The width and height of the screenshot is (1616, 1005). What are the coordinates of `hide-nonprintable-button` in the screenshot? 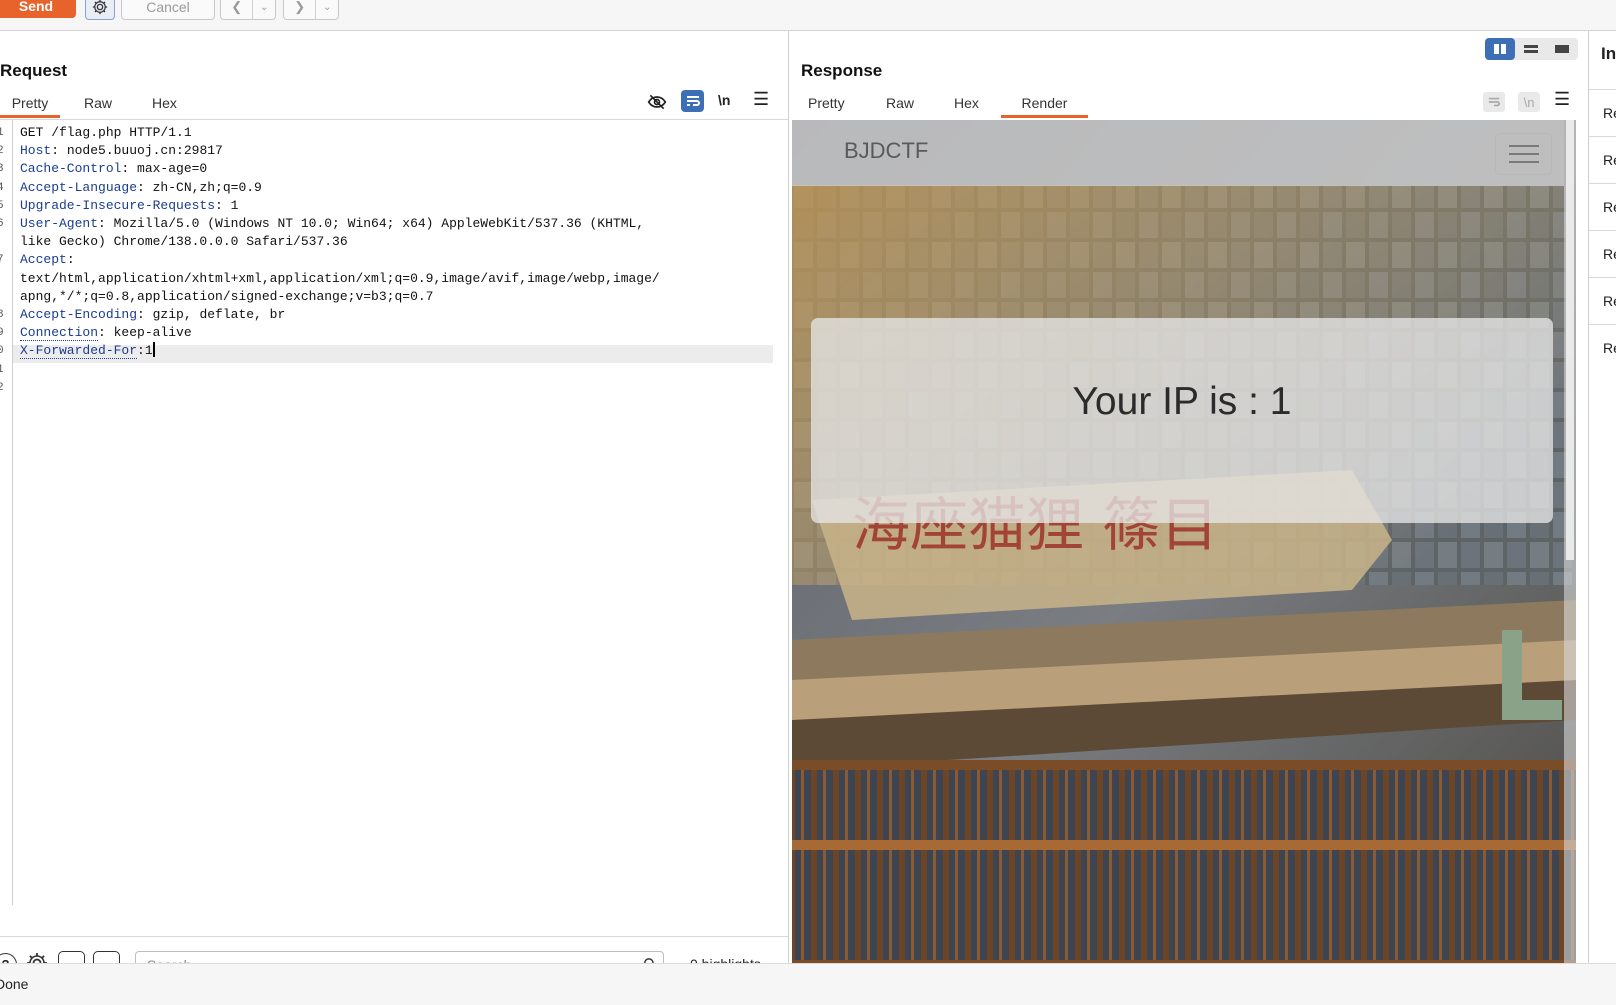 It's located at (657, 102).